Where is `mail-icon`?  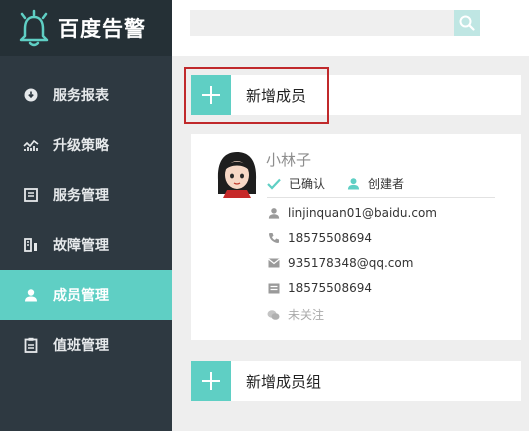
mail-icon is located at coordinates (273, 263).